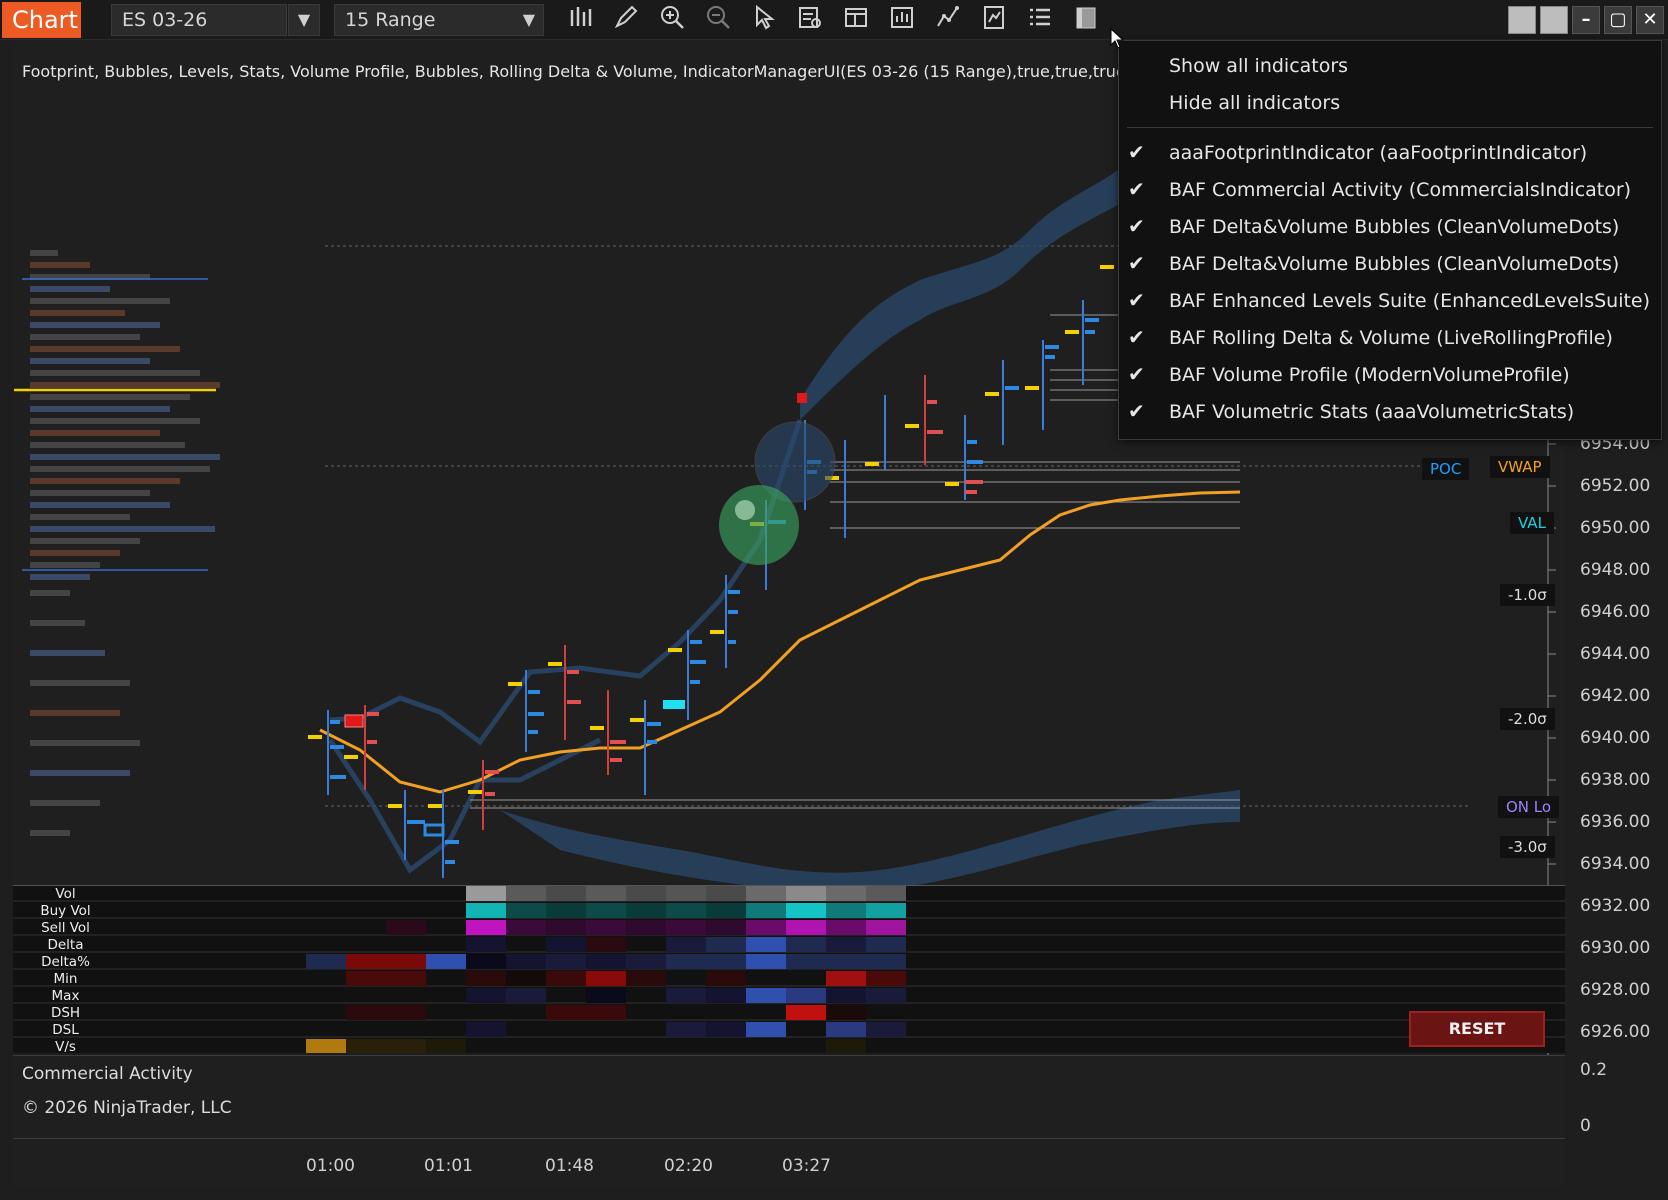  Describe the element at coordinates (1369, 375) in the screenshot. I see `indicator-item: BAF Volume Profile (ModernVolumeProfile)` at that location.